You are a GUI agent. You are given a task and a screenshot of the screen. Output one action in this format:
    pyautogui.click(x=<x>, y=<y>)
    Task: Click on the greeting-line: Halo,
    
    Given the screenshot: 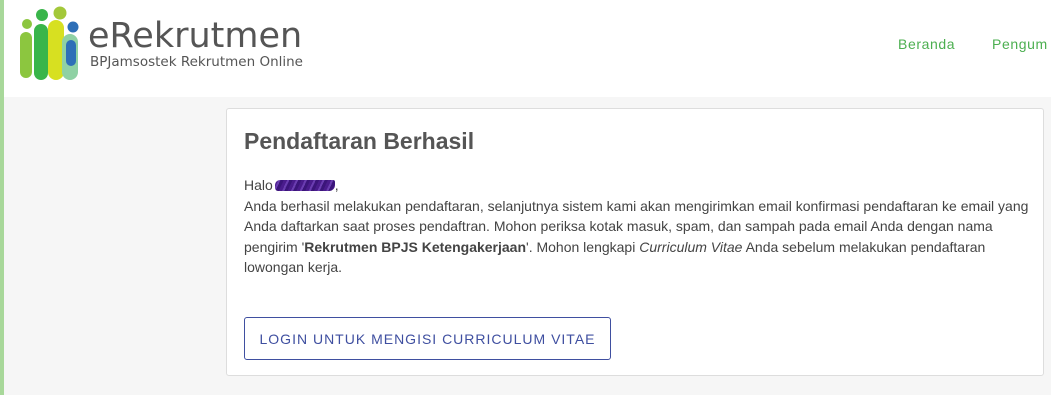 What is the action you would take?
    pyautogui.click(x=639, y=185)
    